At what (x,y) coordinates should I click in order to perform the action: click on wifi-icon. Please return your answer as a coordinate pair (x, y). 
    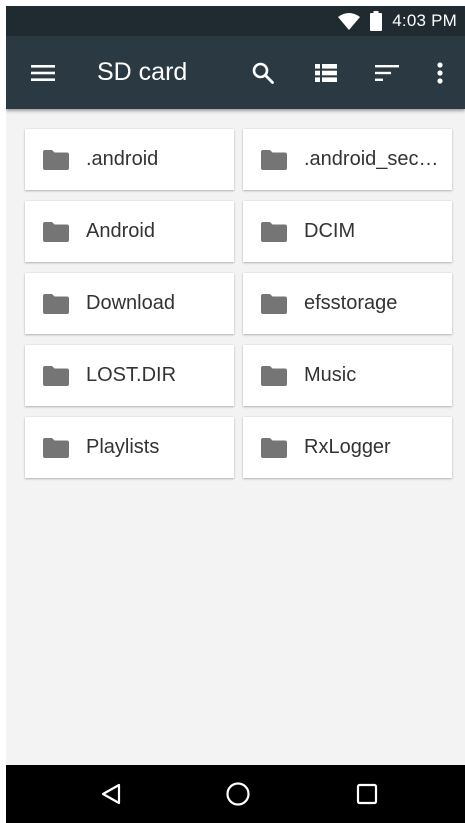
    Looking at the image, I should click on (349, 21).